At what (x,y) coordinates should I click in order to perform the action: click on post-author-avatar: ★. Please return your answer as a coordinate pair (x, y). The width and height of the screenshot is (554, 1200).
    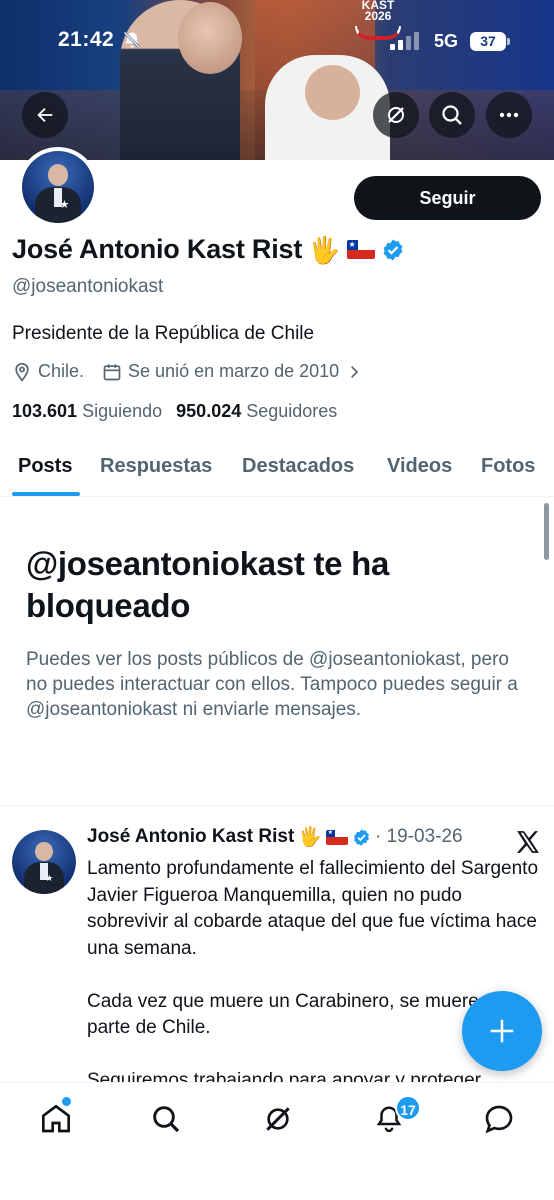
    Looking at the image, I should click on (44, 862).